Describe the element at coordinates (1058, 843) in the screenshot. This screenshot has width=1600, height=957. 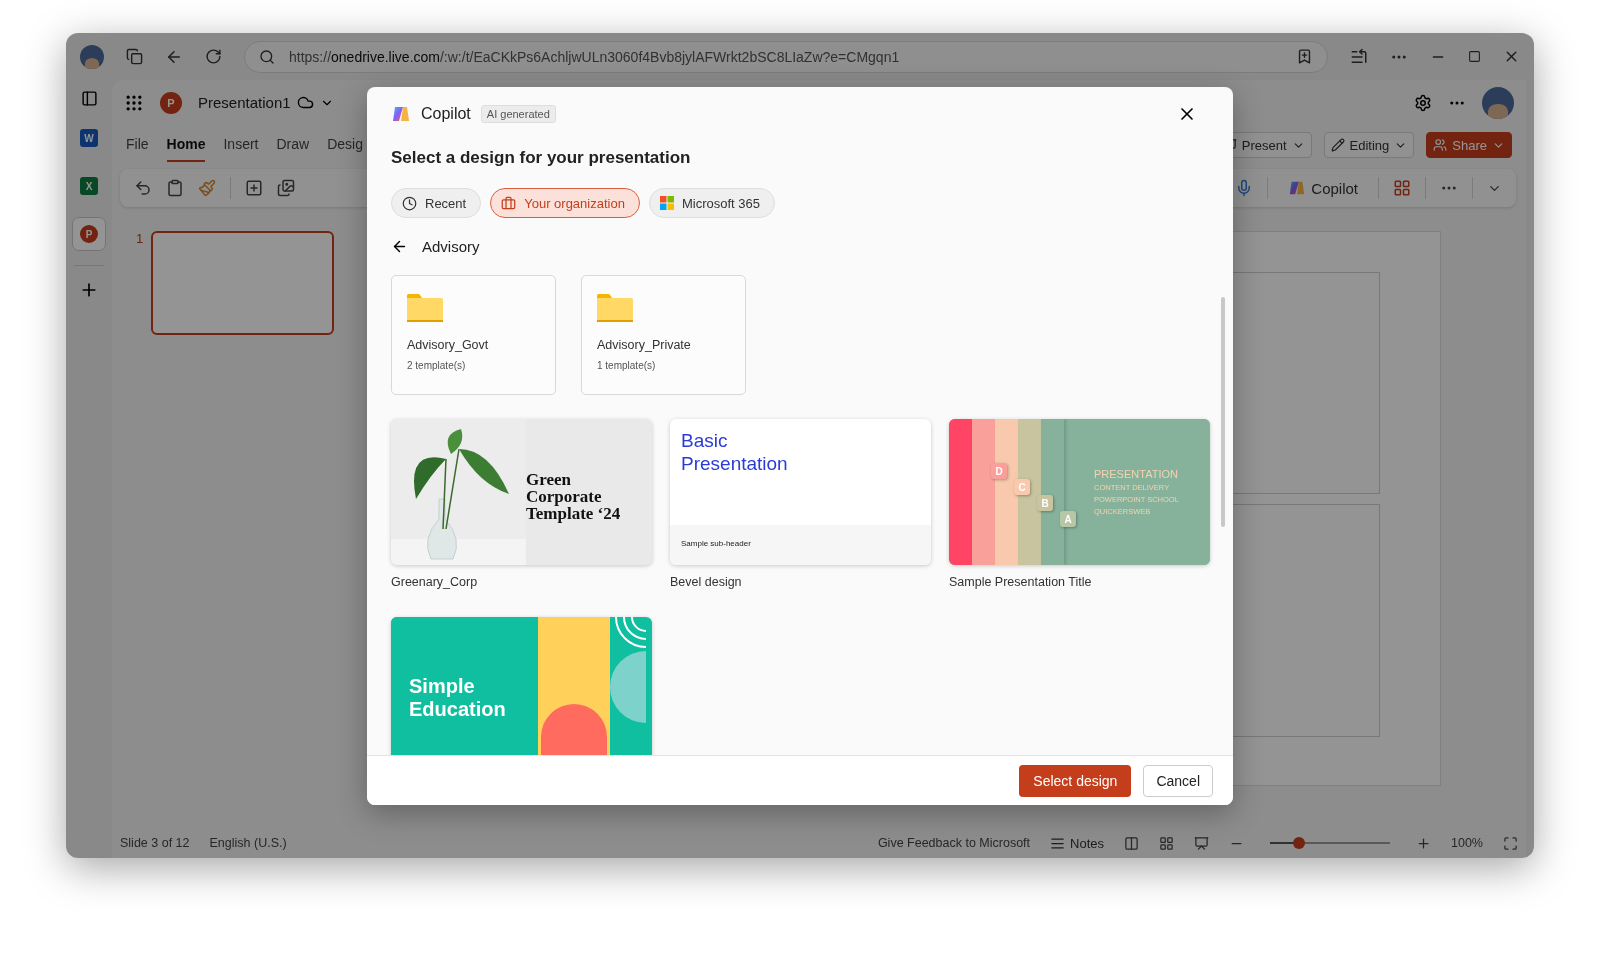
I see `notes-icon` at that location.